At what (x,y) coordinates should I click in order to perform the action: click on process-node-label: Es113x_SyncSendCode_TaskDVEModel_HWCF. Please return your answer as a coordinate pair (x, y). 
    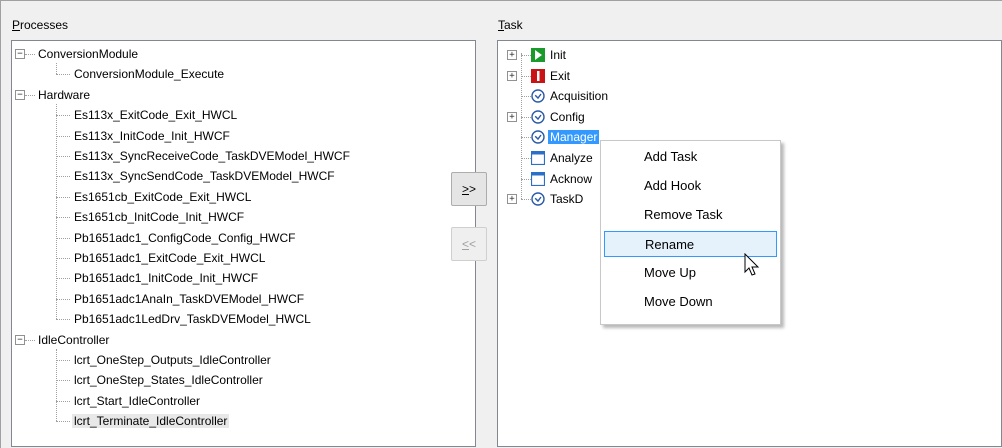
    Looking at the image, I should click on (204, 176).